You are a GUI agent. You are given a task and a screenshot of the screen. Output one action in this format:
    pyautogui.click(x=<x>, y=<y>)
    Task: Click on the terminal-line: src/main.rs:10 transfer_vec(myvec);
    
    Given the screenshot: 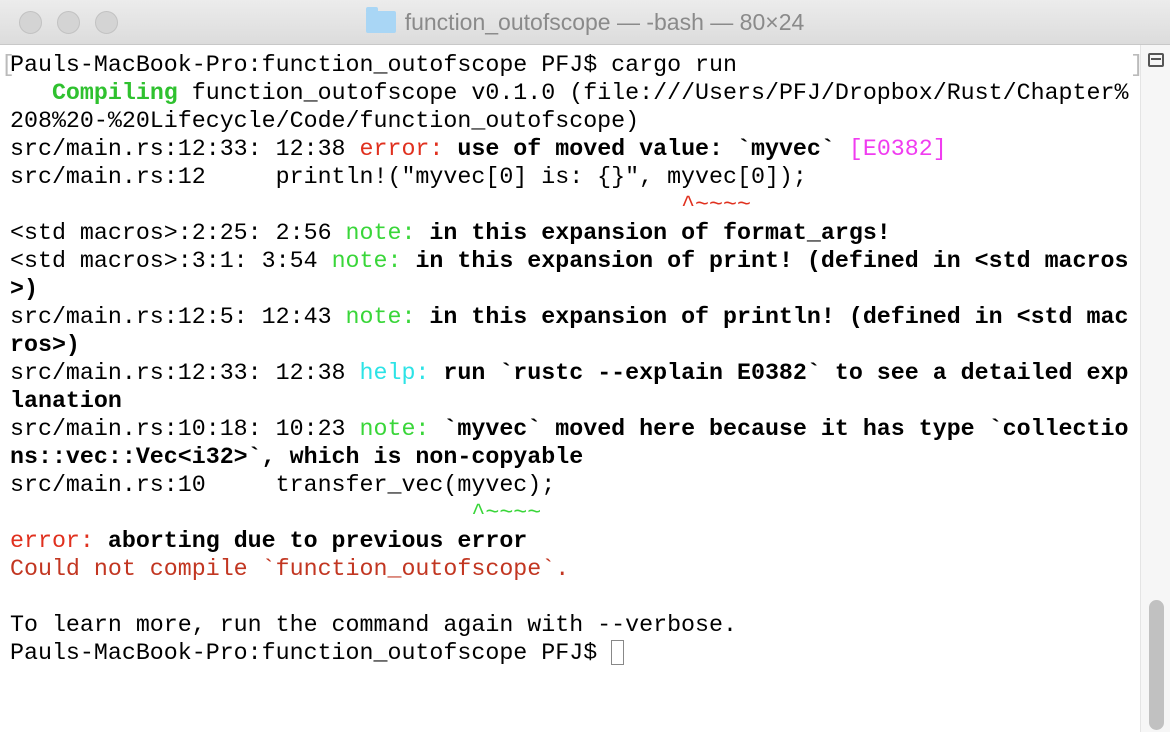 What is the action you would take?
    pyautogui.click(x=569, y=485)
    